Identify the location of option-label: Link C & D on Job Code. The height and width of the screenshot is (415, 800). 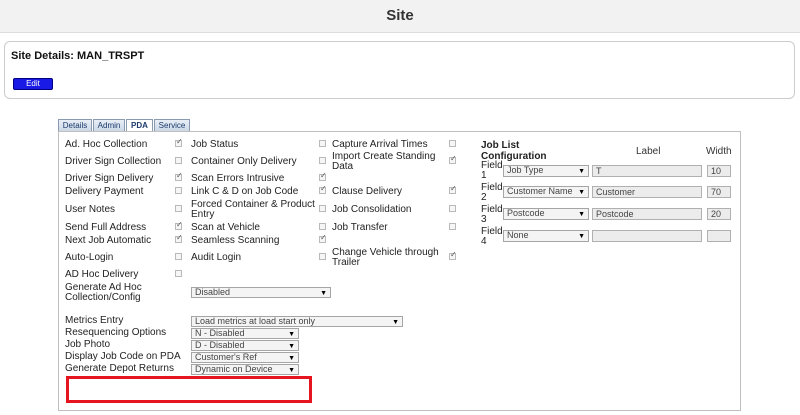
(245, 191).